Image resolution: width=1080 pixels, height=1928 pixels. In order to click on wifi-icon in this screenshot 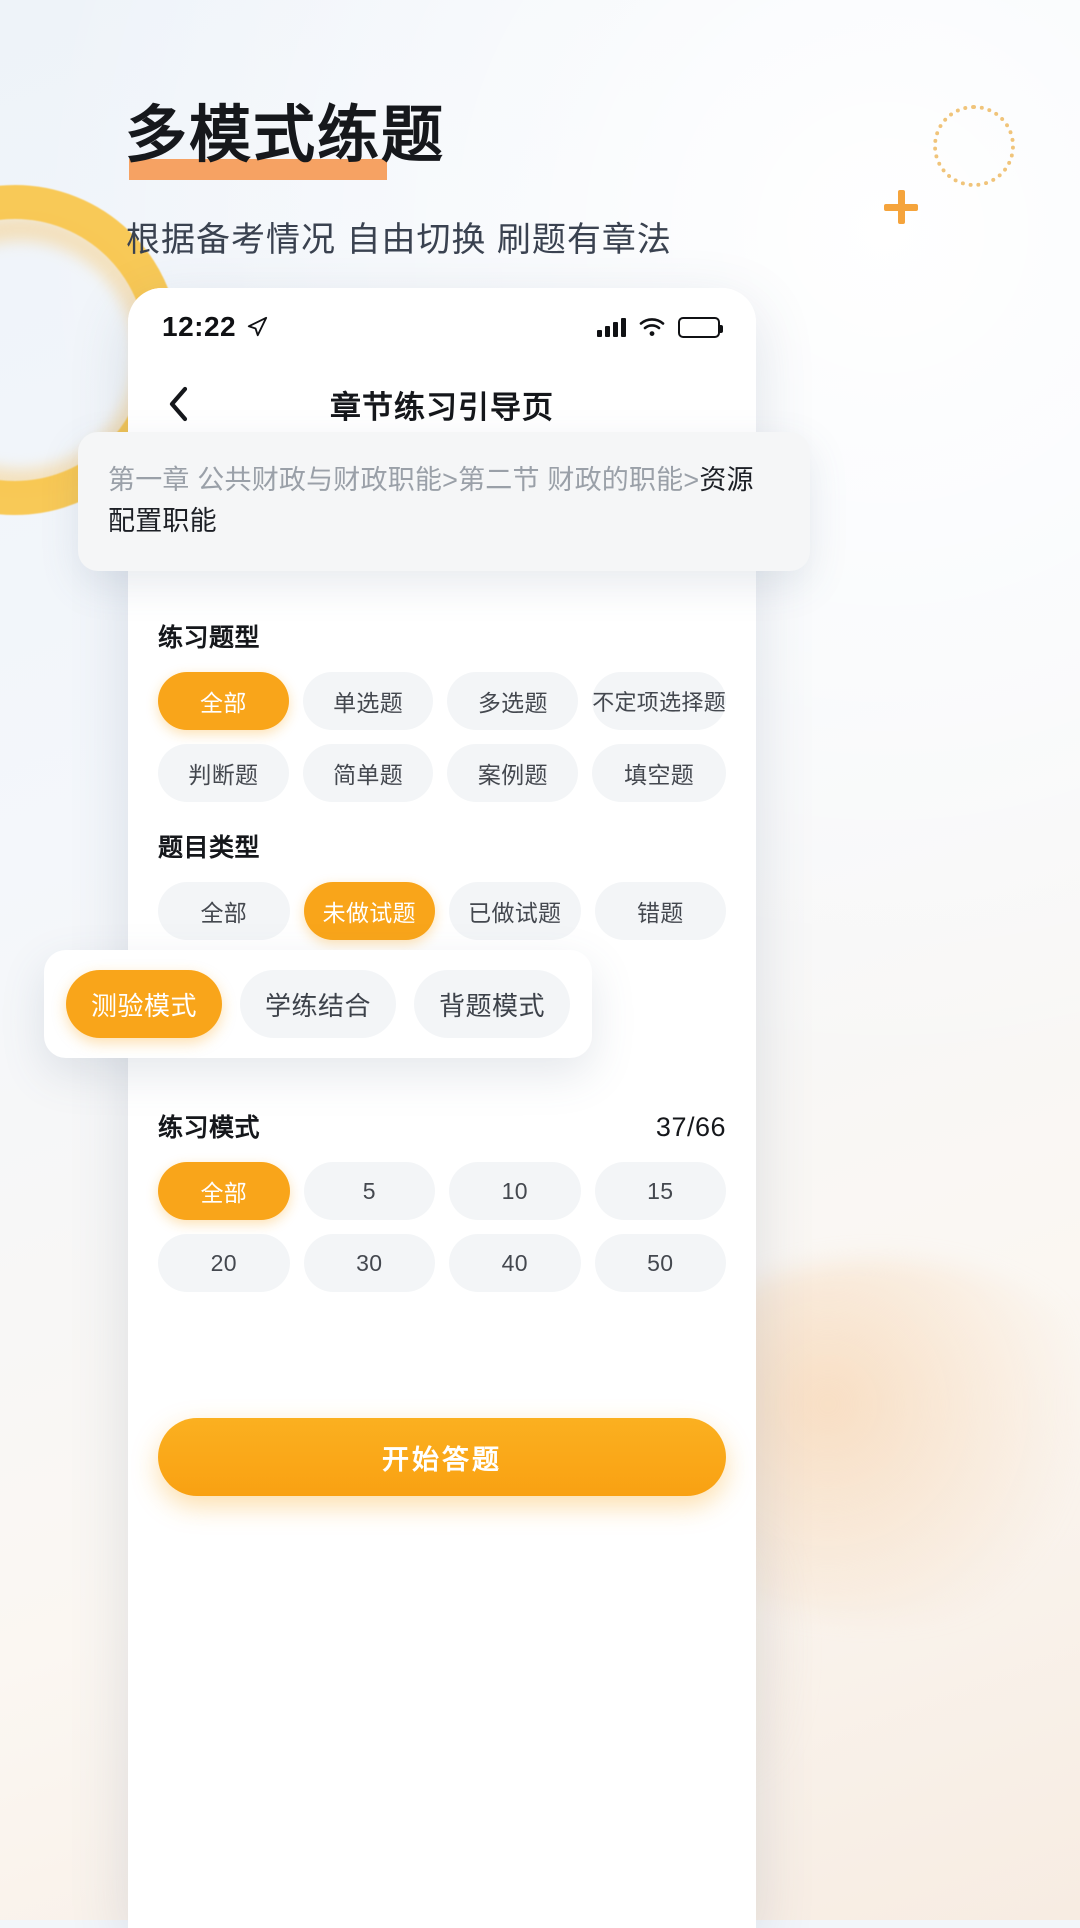, I will do `click(652, 327)`.